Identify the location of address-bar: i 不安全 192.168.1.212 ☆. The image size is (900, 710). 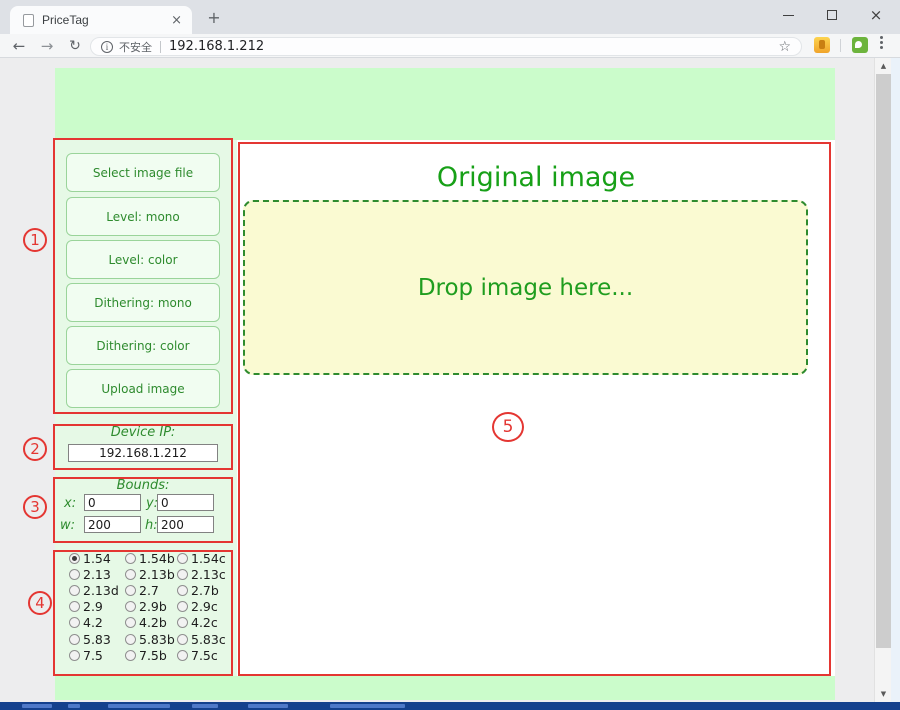
(446, 46).